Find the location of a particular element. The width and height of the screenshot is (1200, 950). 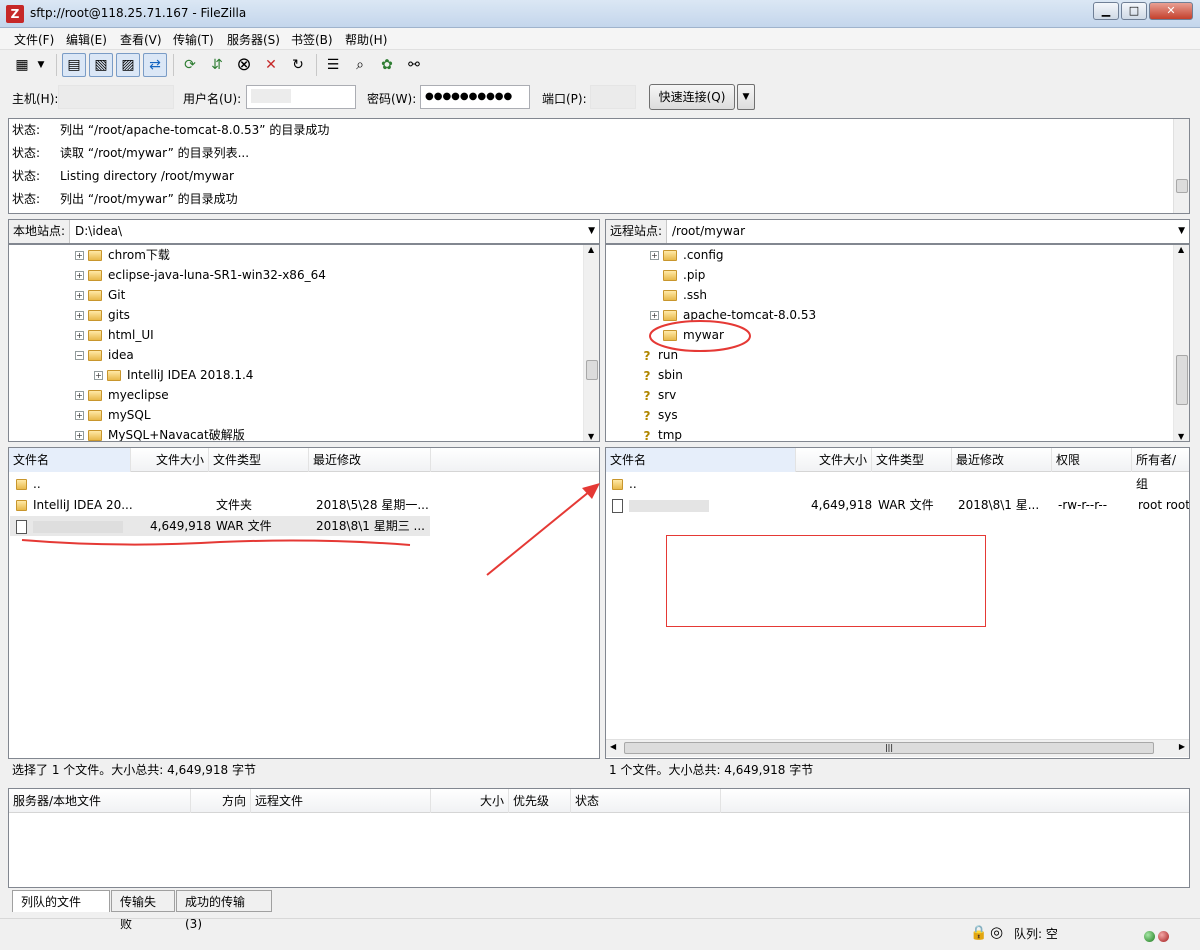

local-path-dropdown-icon: ▼ is located at coordinates (591, 231).